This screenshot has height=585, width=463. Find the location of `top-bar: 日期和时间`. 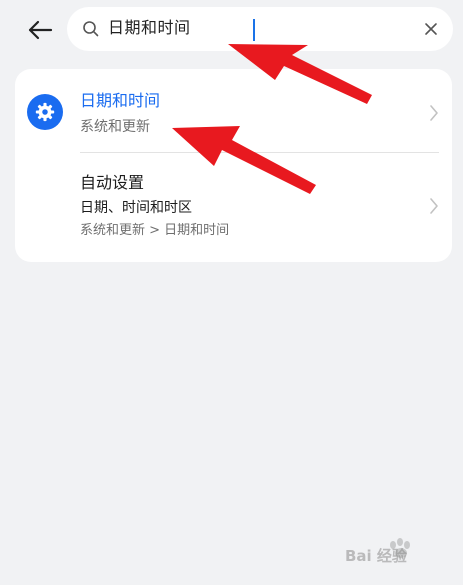

top-bar: 日期和时间 is located at coordinates (231, 31).